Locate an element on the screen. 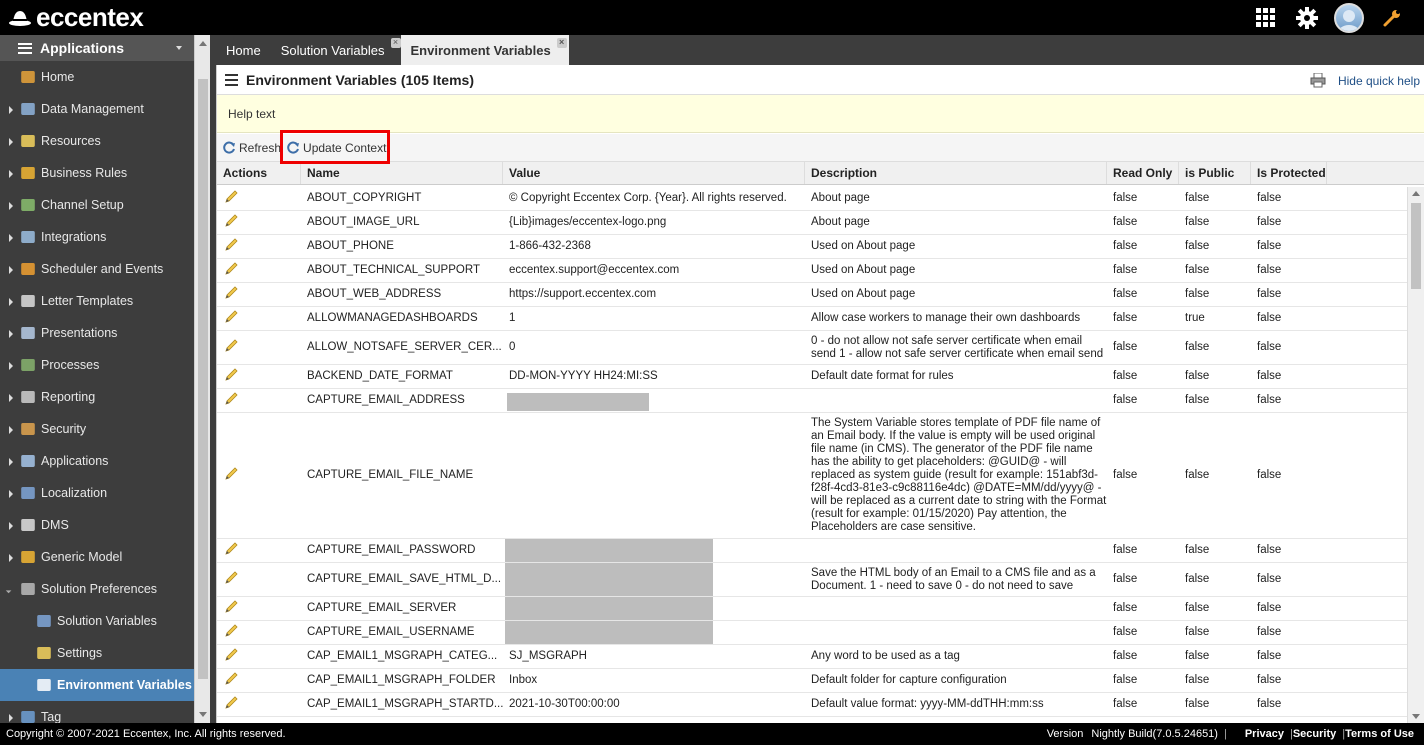 The width and height of the screenshot is (1424, 745). table-row: CAPTURE_EMAIL_USERNAME false false false is located at coordinates (812, 633).